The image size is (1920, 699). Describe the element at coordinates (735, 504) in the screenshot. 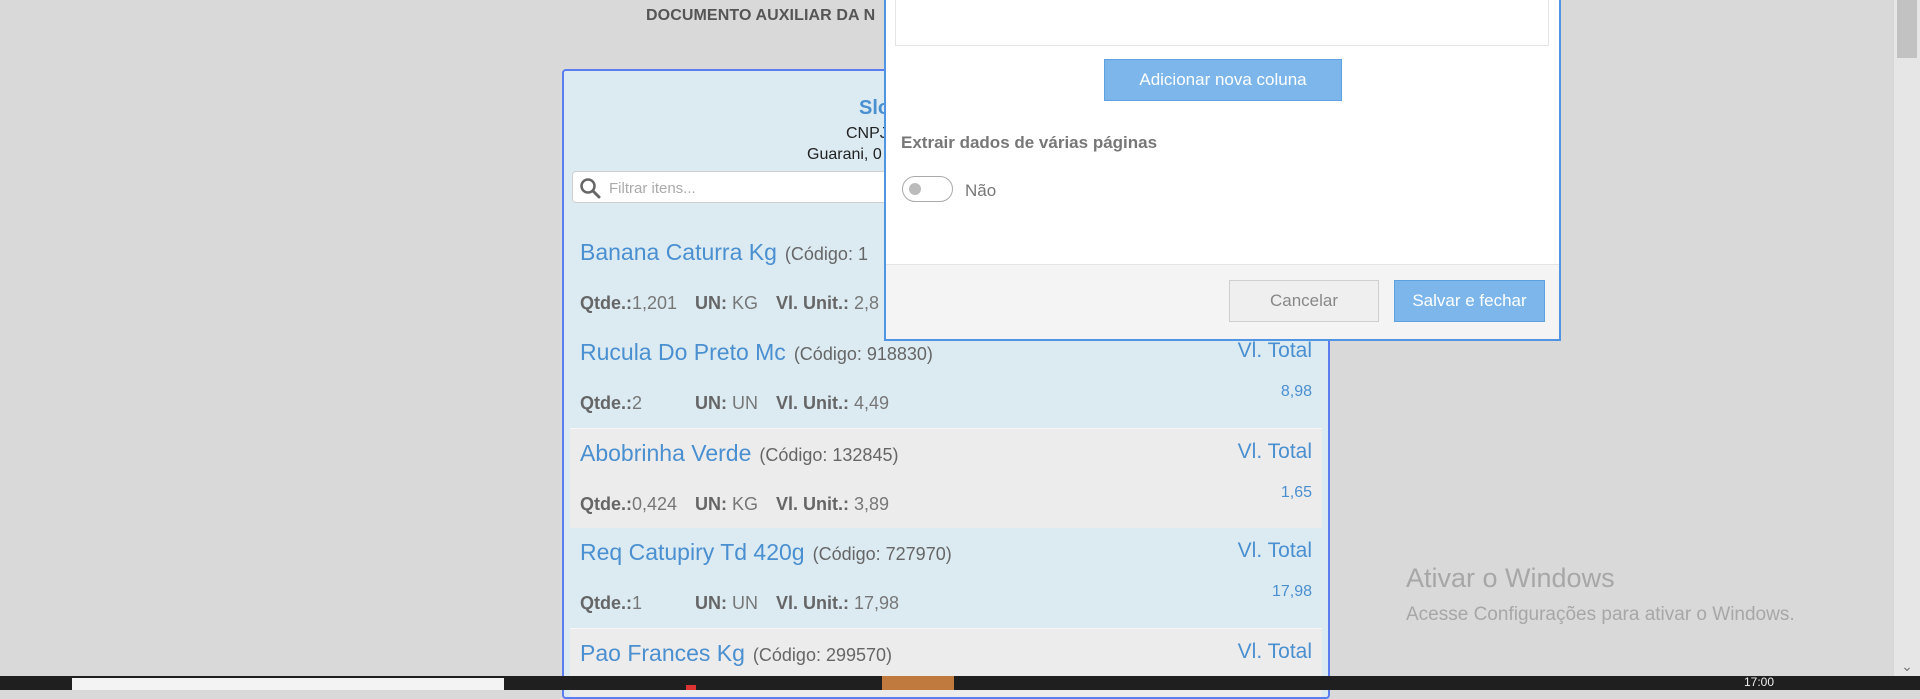

I see `item-details: Qtde.:0,424 UN: KG Vl. Unit.: 3,89` at that location.